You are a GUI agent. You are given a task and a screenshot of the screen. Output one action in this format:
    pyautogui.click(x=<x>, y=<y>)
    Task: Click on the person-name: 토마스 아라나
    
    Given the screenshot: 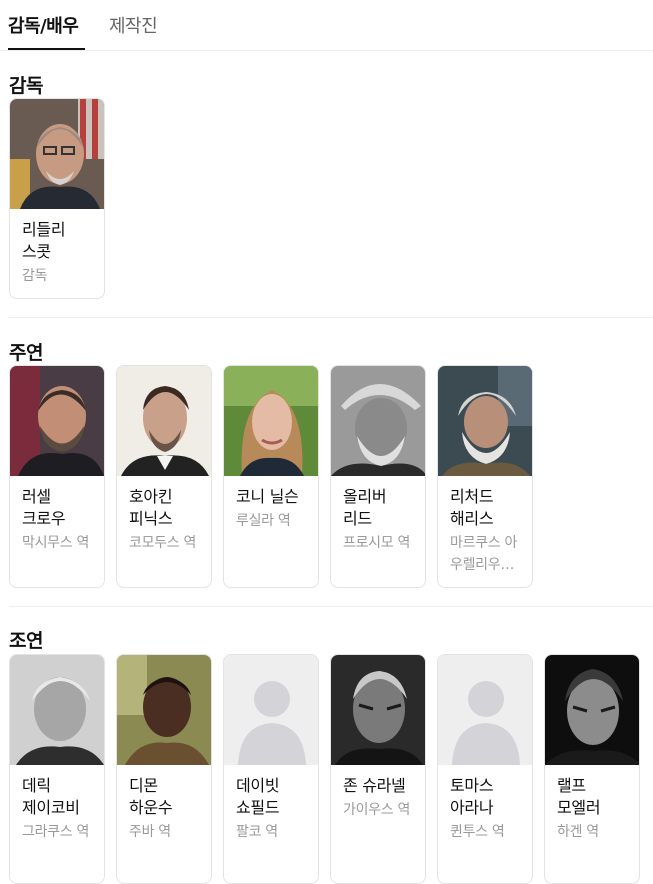 What is the action you would take?
    pyautogui.click(x=472, y=796)
    